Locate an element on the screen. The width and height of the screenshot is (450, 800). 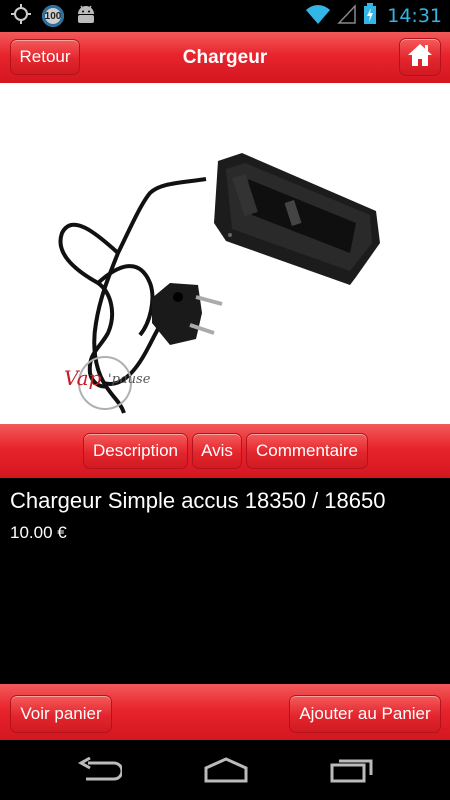
notification-badge-icon: 100 is located at coordinates (53, 16).